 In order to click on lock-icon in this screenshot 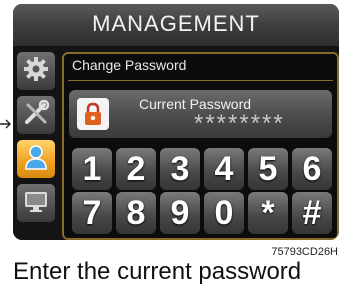, I will do `click(93, 114)`.